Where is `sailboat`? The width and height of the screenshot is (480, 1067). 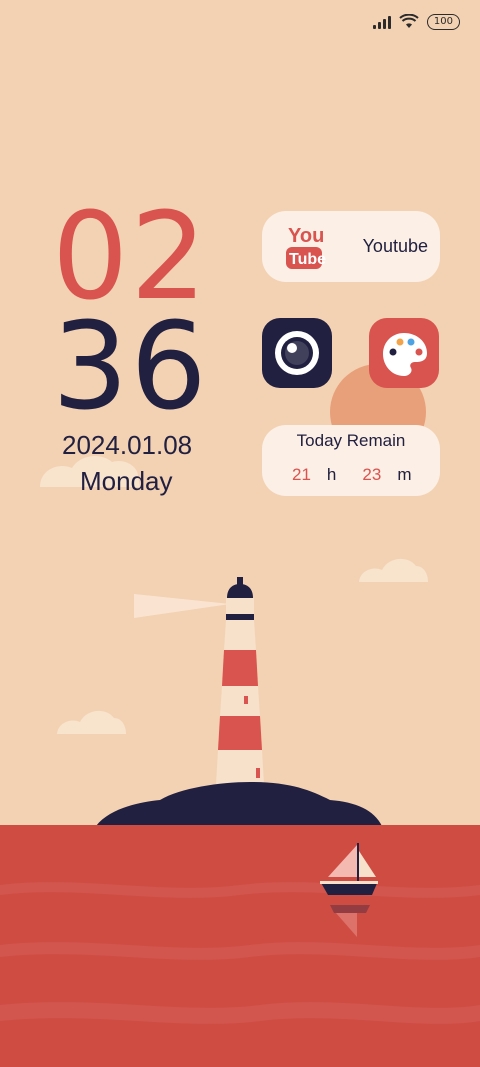 sailboat is located at coordinates (349, 890).